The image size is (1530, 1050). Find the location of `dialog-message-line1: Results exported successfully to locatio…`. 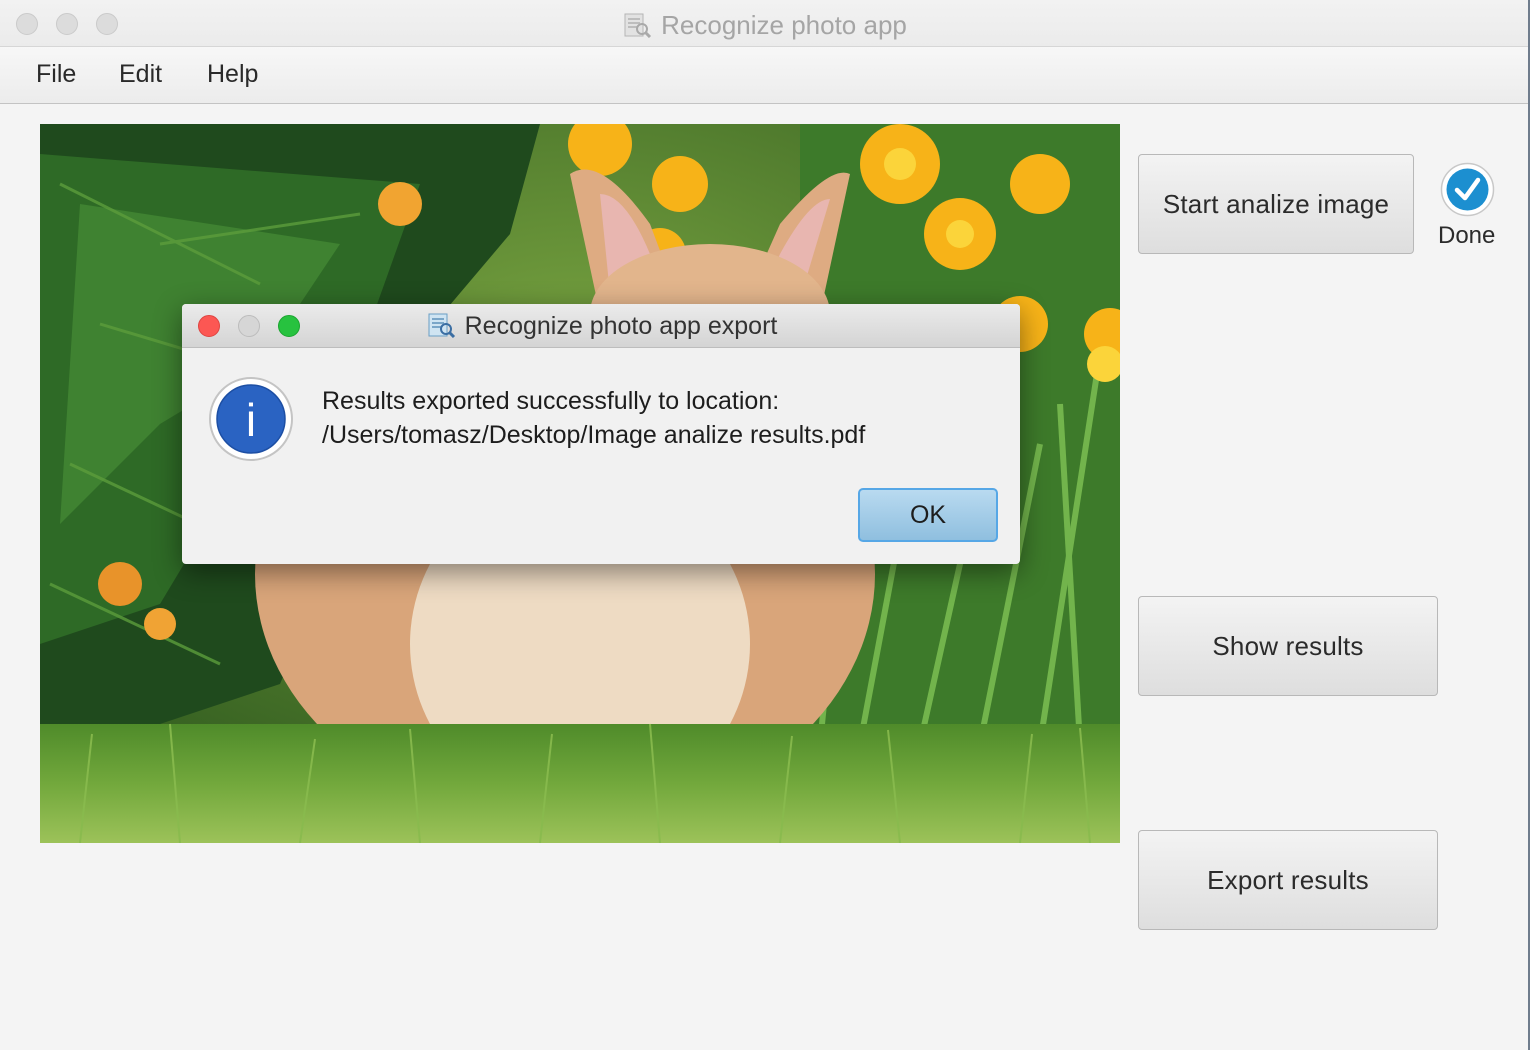

dialog-message-line1: Results exported successfully to locatio… is located at coordinates (551, 401).